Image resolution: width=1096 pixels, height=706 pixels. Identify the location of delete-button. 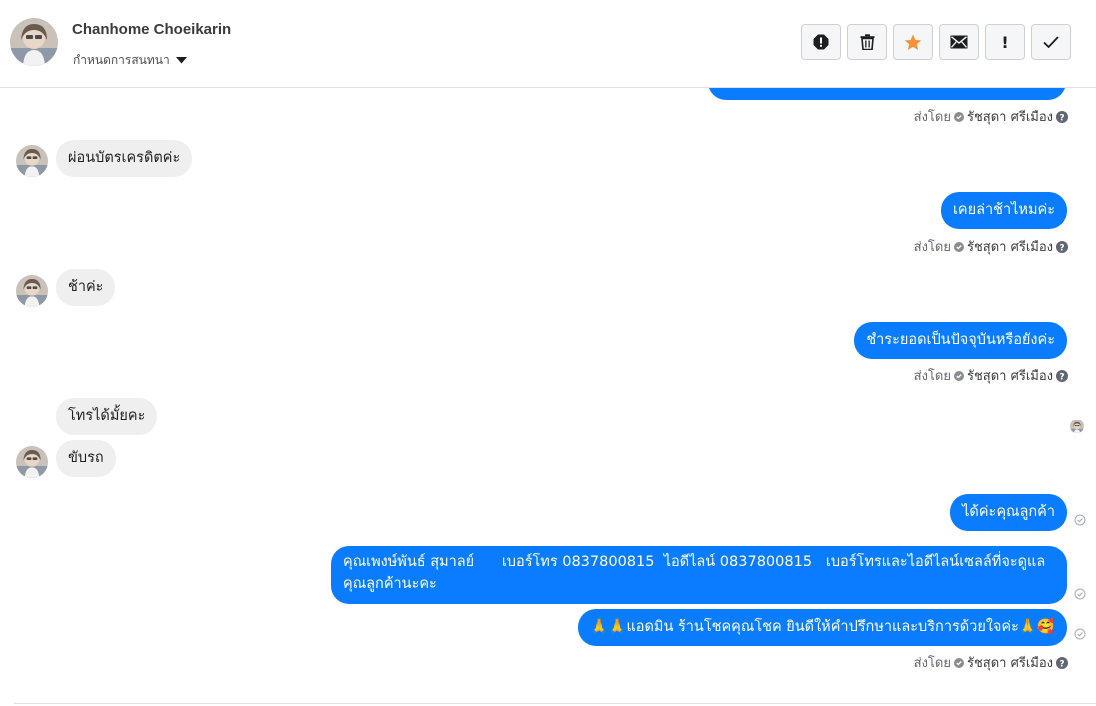
(867, 42).